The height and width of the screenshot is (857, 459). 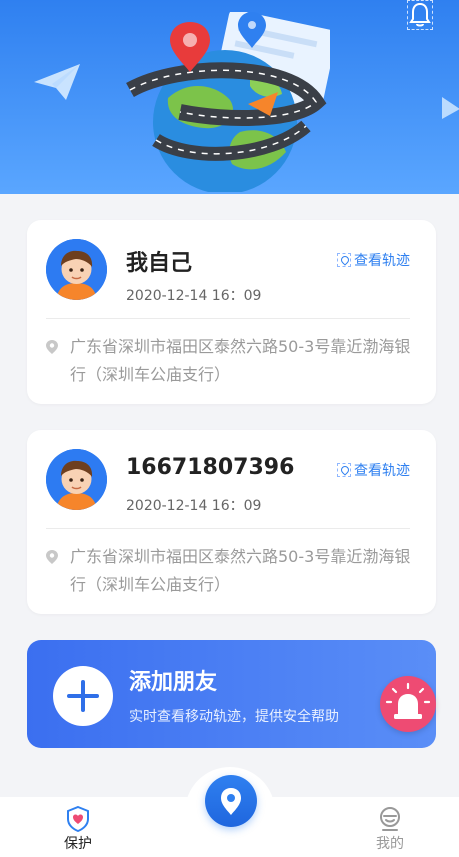 I want to click on bell-icon, so click(x=420, y=14).